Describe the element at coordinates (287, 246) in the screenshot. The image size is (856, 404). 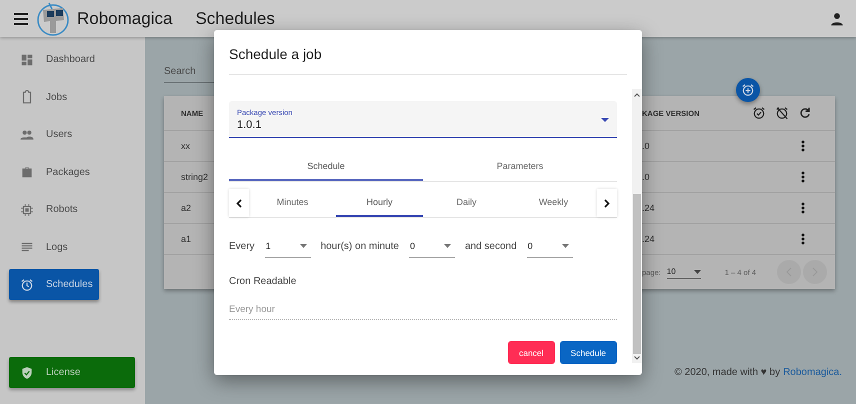
I see `value-select: 1` at that location.